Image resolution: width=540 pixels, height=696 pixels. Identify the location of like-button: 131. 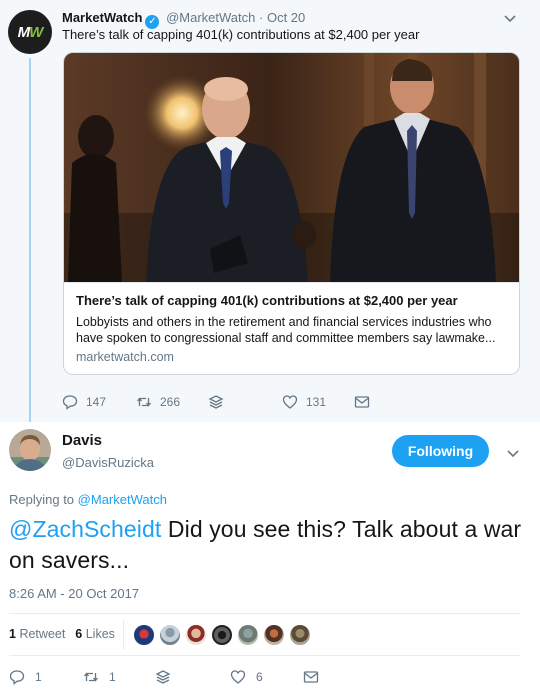
(304, 402).